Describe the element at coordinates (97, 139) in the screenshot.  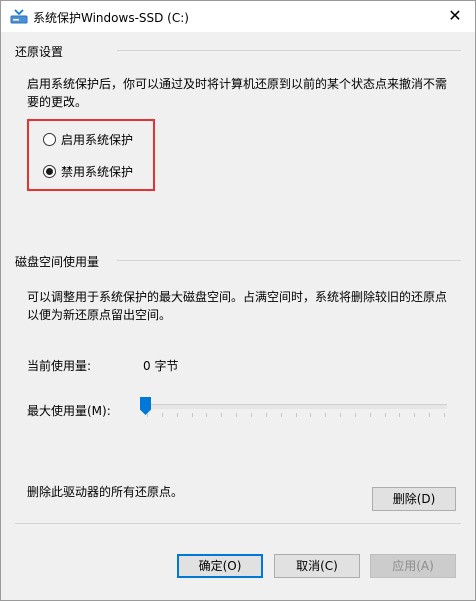
I see `enable-protection-label: 启用系统保护` at that location.